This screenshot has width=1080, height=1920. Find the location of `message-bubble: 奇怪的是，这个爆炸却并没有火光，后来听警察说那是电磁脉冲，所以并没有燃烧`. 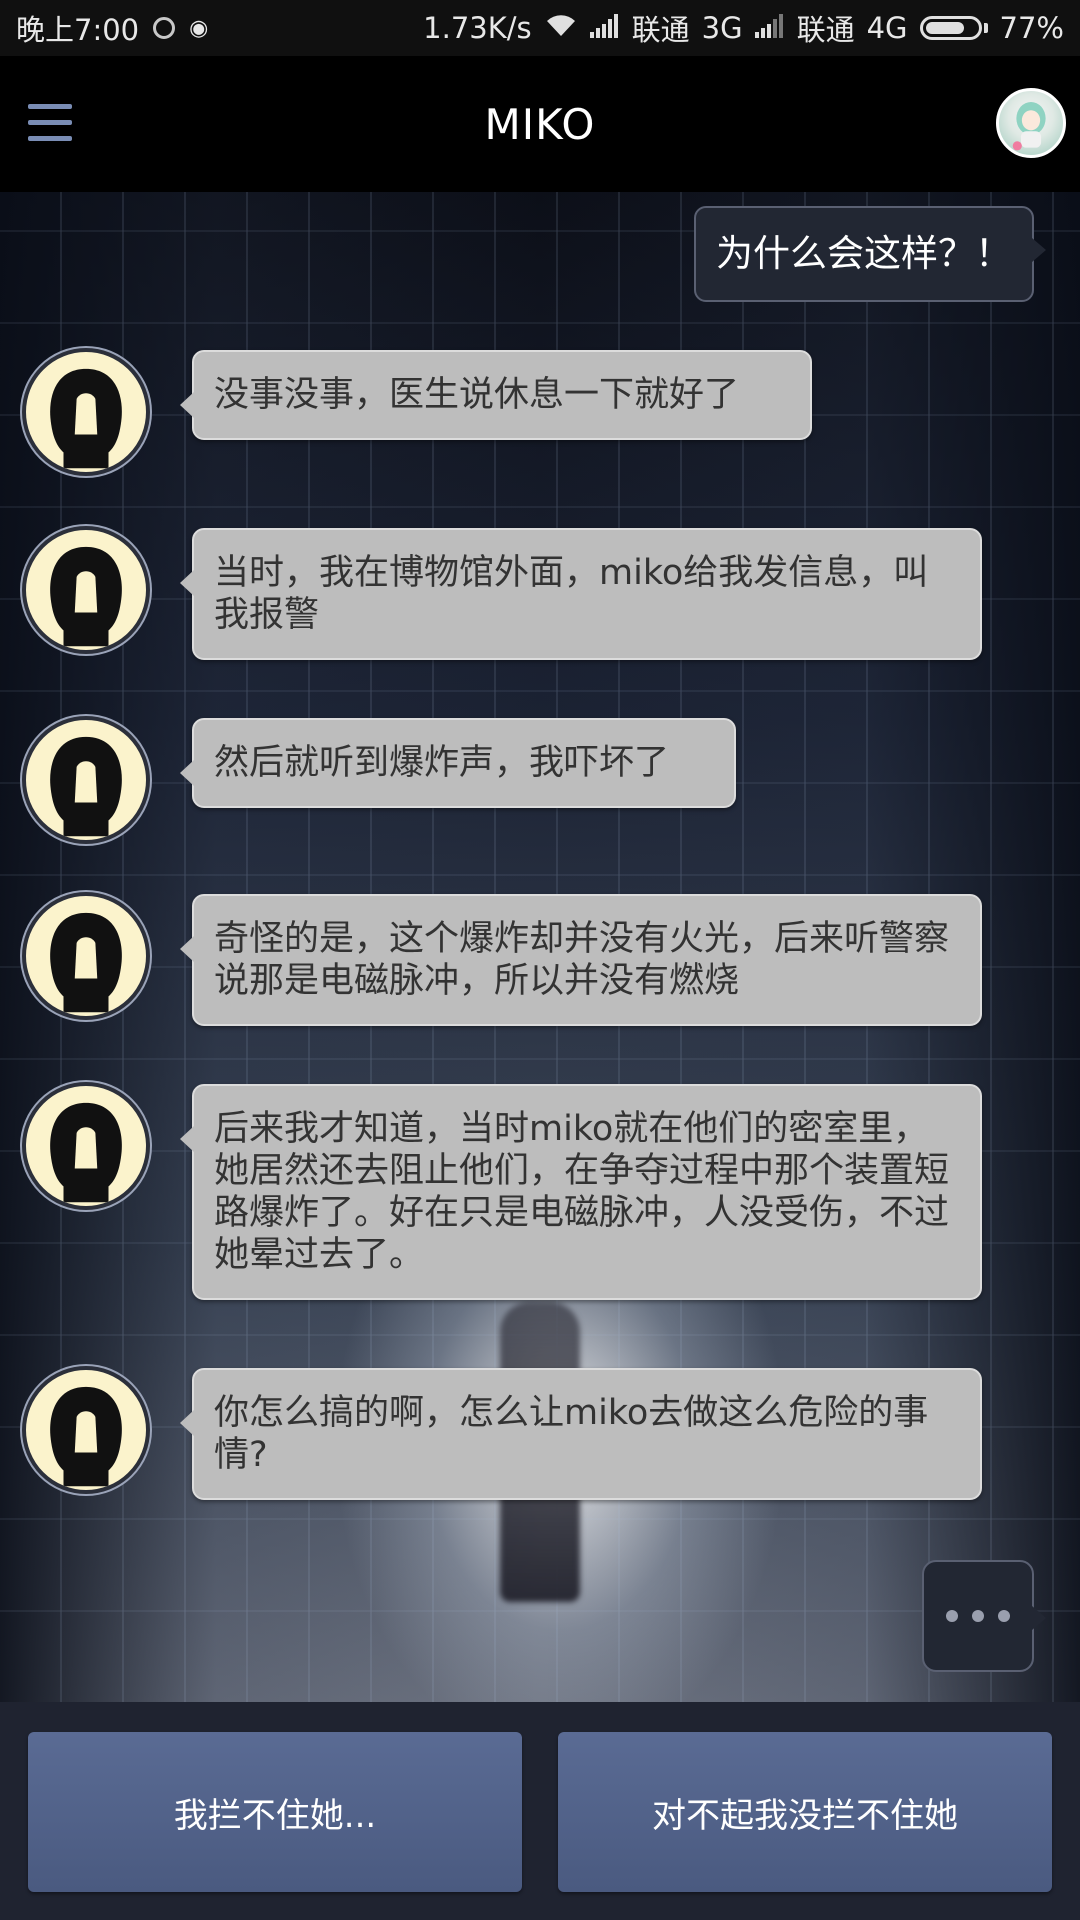

message-bubble: 奇怪的是，这个爆炸却并没有火光，后来听警察说那是电磁脉冲，所以并没有燃烧 is located at coordinates (581, 960).